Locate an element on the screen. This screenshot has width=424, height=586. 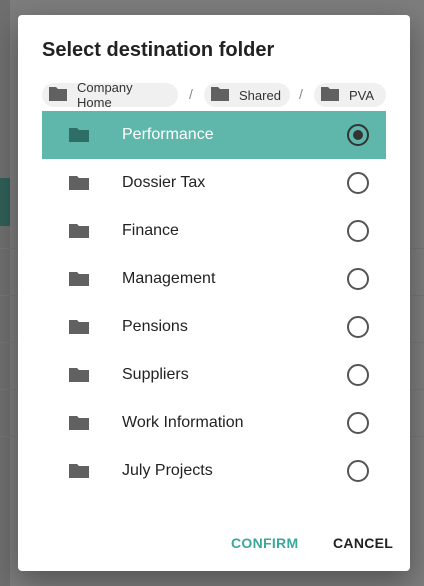
breadcrumb-label: Shared is located at coordinates (260, 95).